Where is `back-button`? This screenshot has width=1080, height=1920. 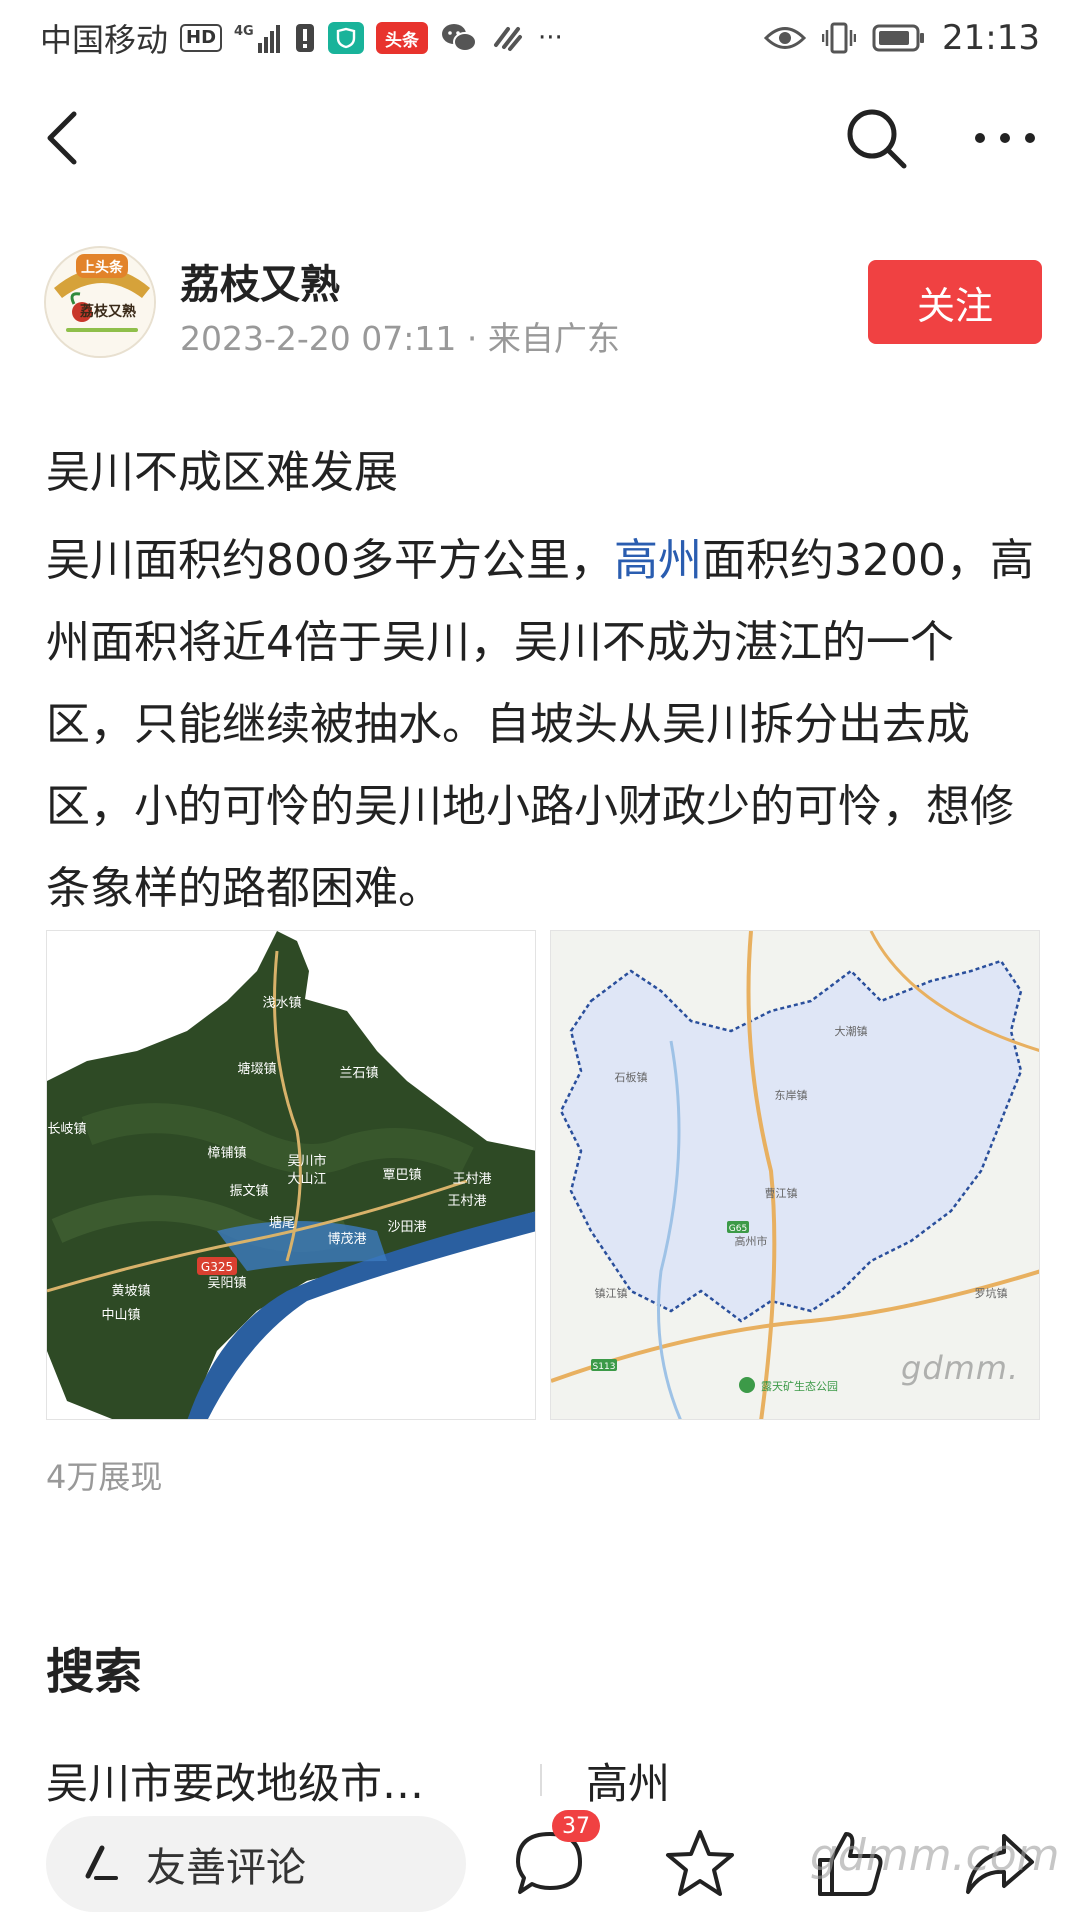
back-button is located at coordinates (66, 138).